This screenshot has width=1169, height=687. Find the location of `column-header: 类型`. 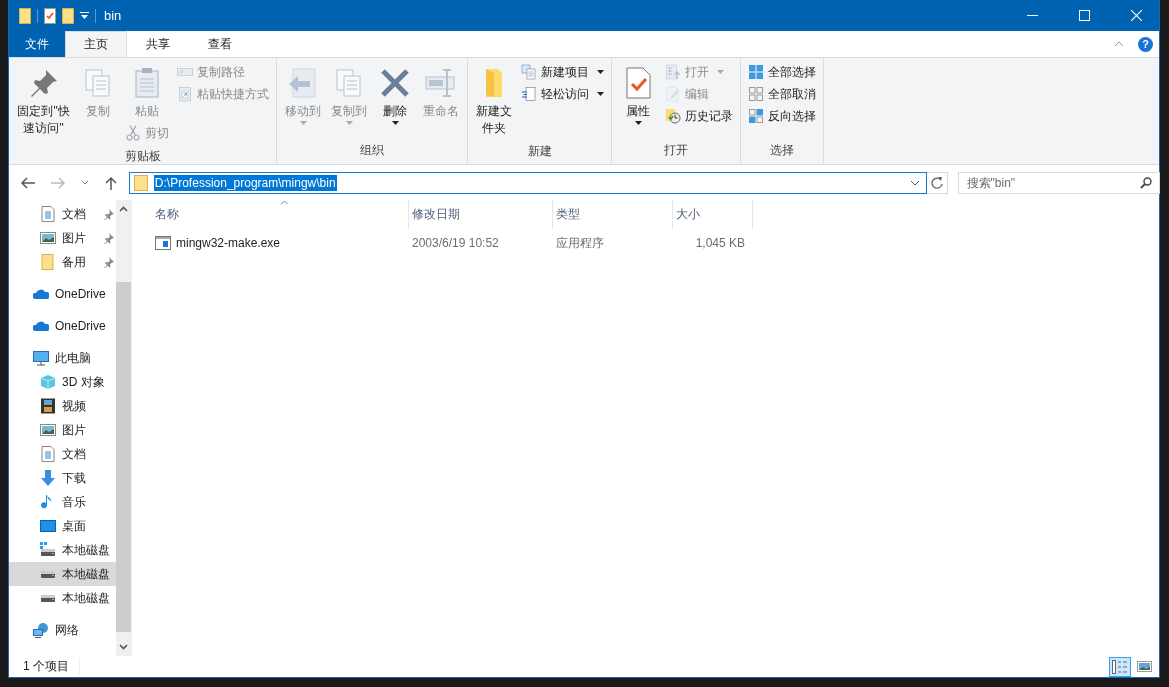

column-header: 类型 is located at coordinates (613, 214).